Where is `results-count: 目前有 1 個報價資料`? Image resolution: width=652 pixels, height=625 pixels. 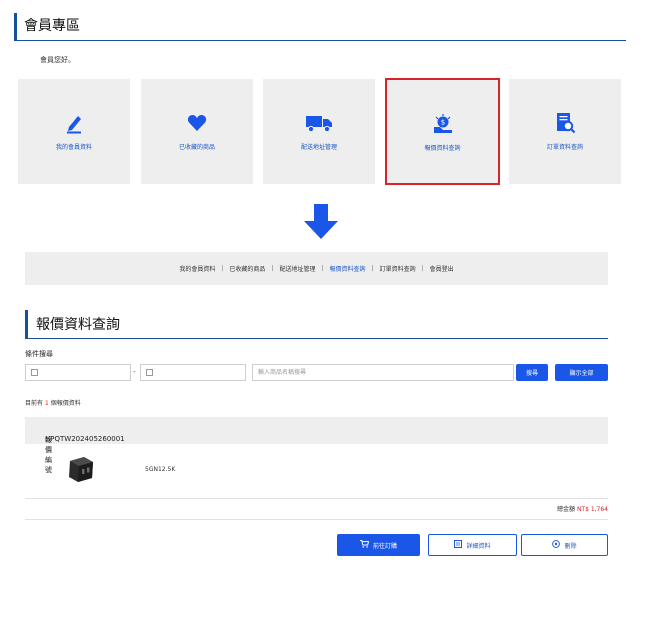
results-count: 目前有 1 個報價資料 is located at coordinates (53, 402).